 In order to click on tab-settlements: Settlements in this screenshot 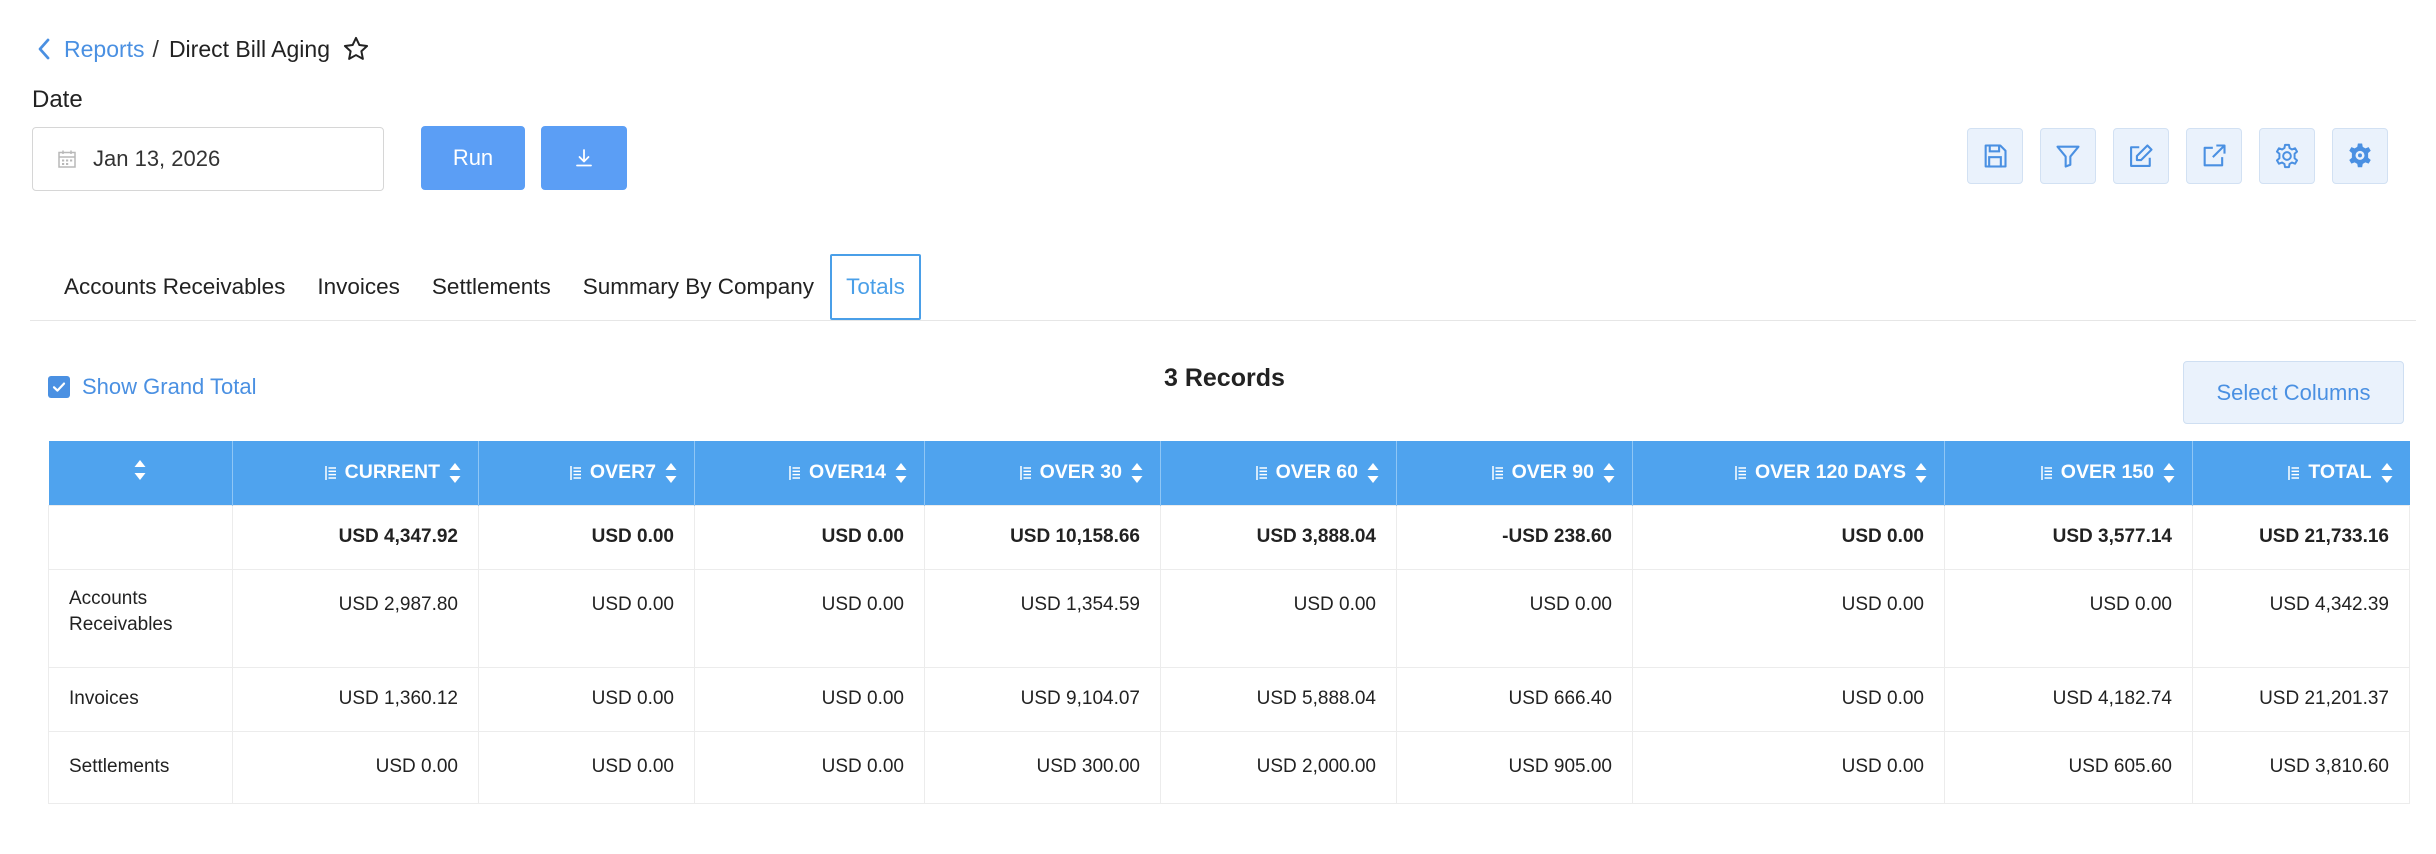, I will do `click(491, 287)`.